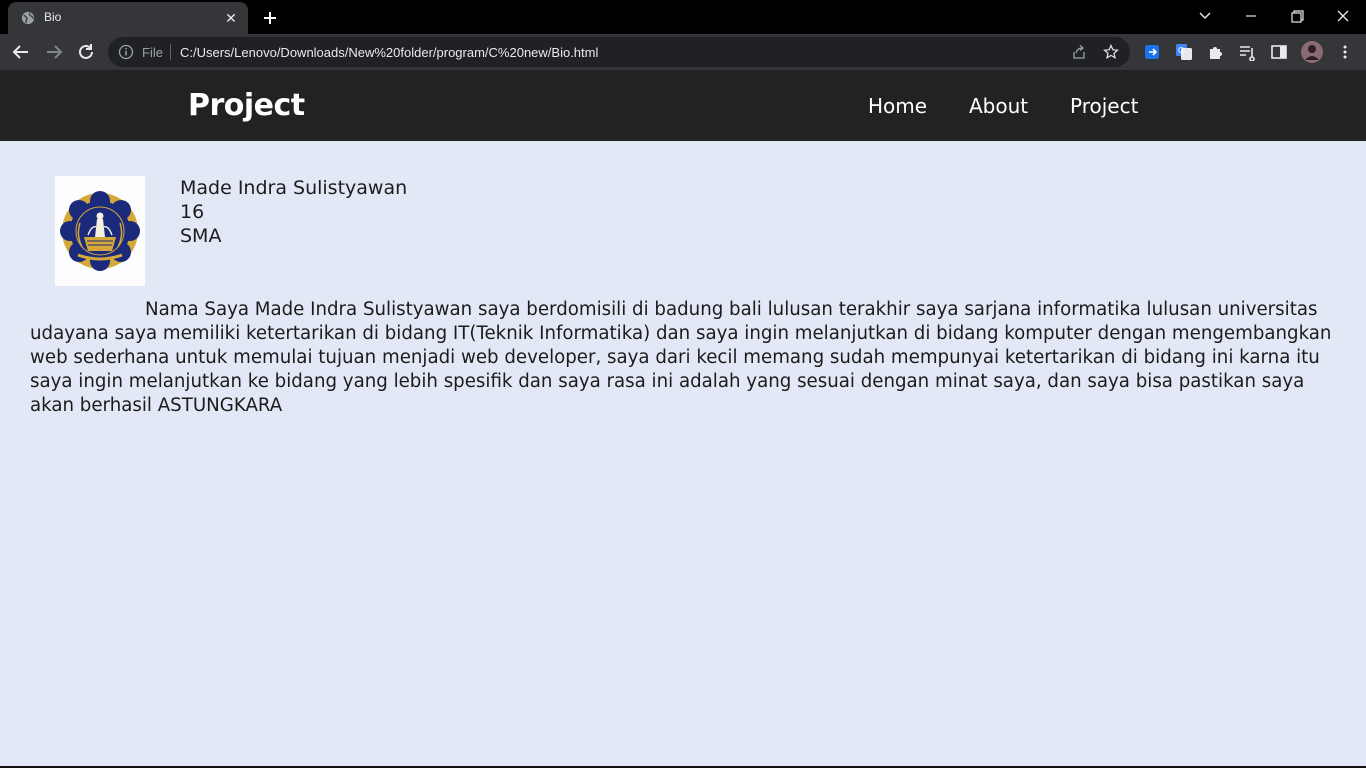 The height and width of the screenshot is (768, 1366). What do you see at coordinates (231, 18) in the screenshot?
I see `tab-close-icon: ✕` at bounding box center [231, 18].